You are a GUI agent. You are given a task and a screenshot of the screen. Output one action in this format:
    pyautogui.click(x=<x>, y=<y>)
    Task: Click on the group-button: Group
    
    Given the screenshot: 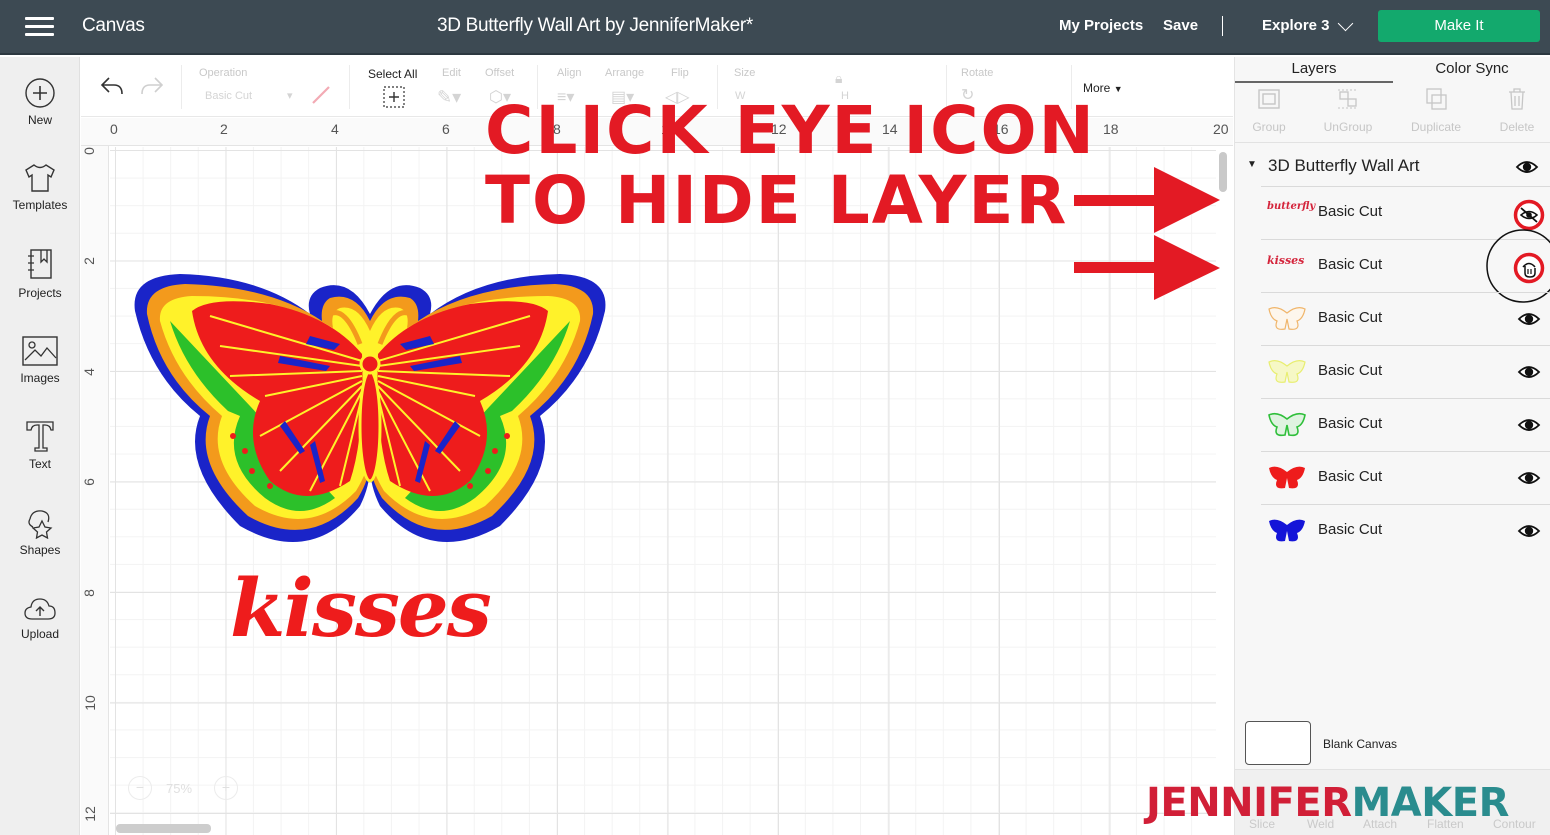 What is the action you would take?
    pyautogui.click(x=1269, y=110)
    